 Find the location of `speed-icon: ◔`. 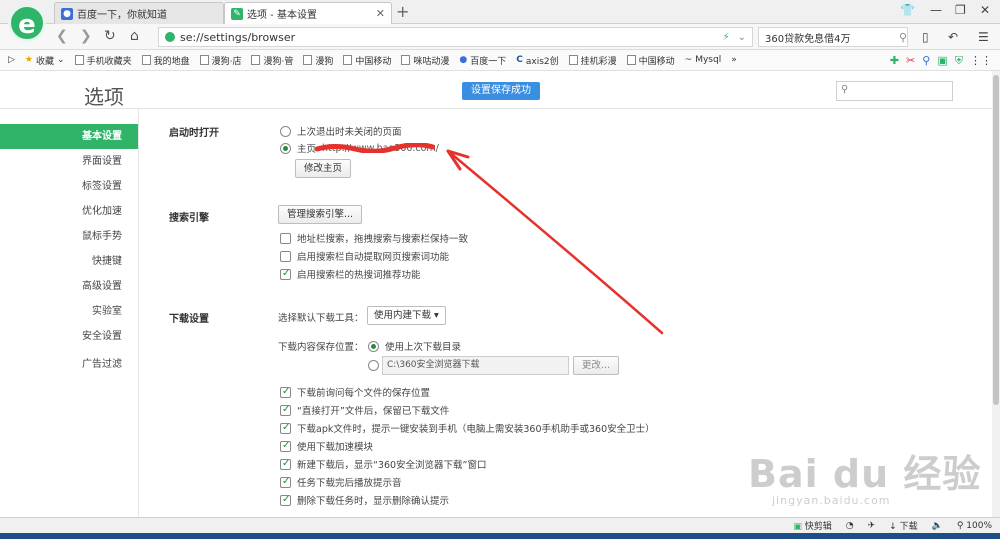

speed-icon: ◔ is located at coordinates (850, 526).